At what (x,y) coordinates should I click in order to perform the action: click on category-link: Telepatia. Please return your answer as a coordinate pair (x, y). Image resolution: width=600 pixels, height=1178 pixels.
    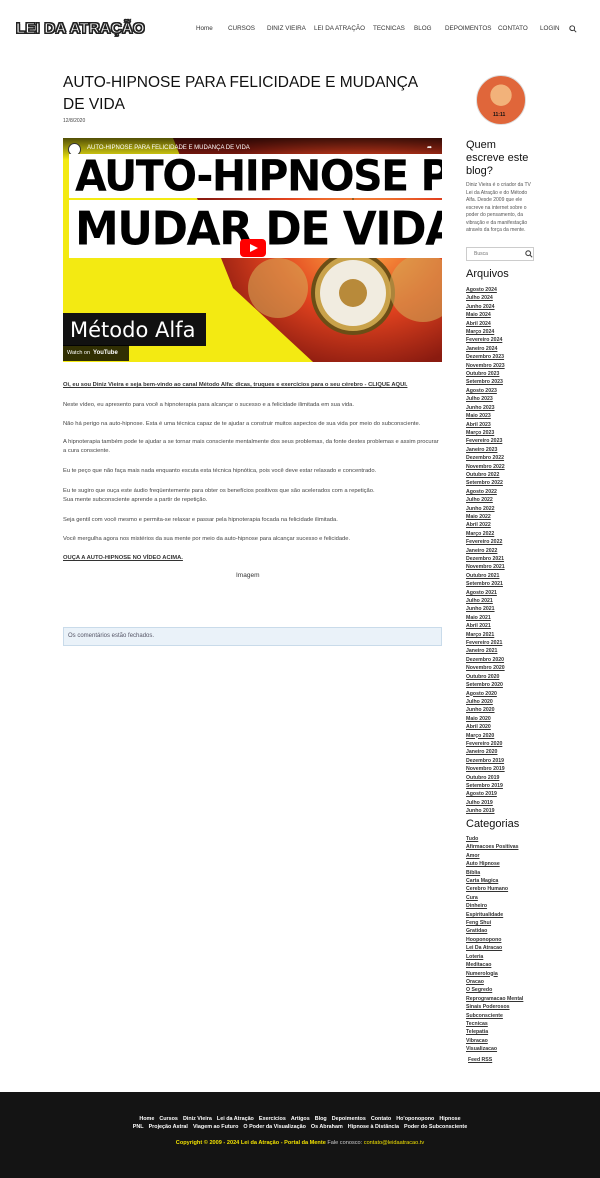
    Looking at the image, I should click on (494, 1032).